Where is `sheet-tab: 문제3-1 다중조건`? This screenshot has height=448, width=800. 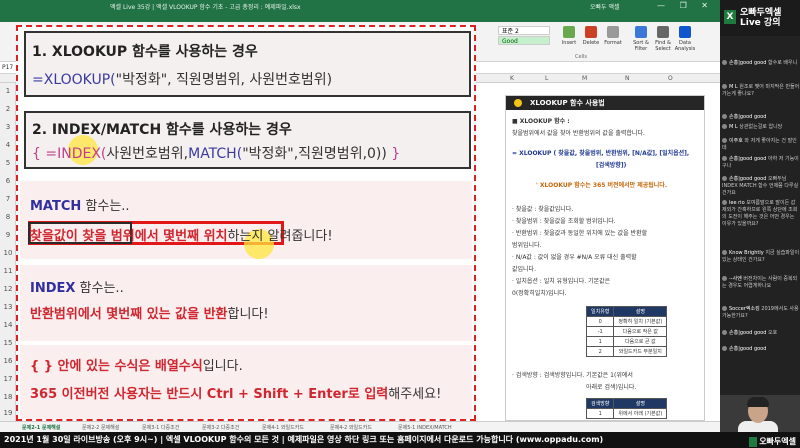
sheet-tab: 문제3-1 다중조건 is located at coordinates (160, 427).